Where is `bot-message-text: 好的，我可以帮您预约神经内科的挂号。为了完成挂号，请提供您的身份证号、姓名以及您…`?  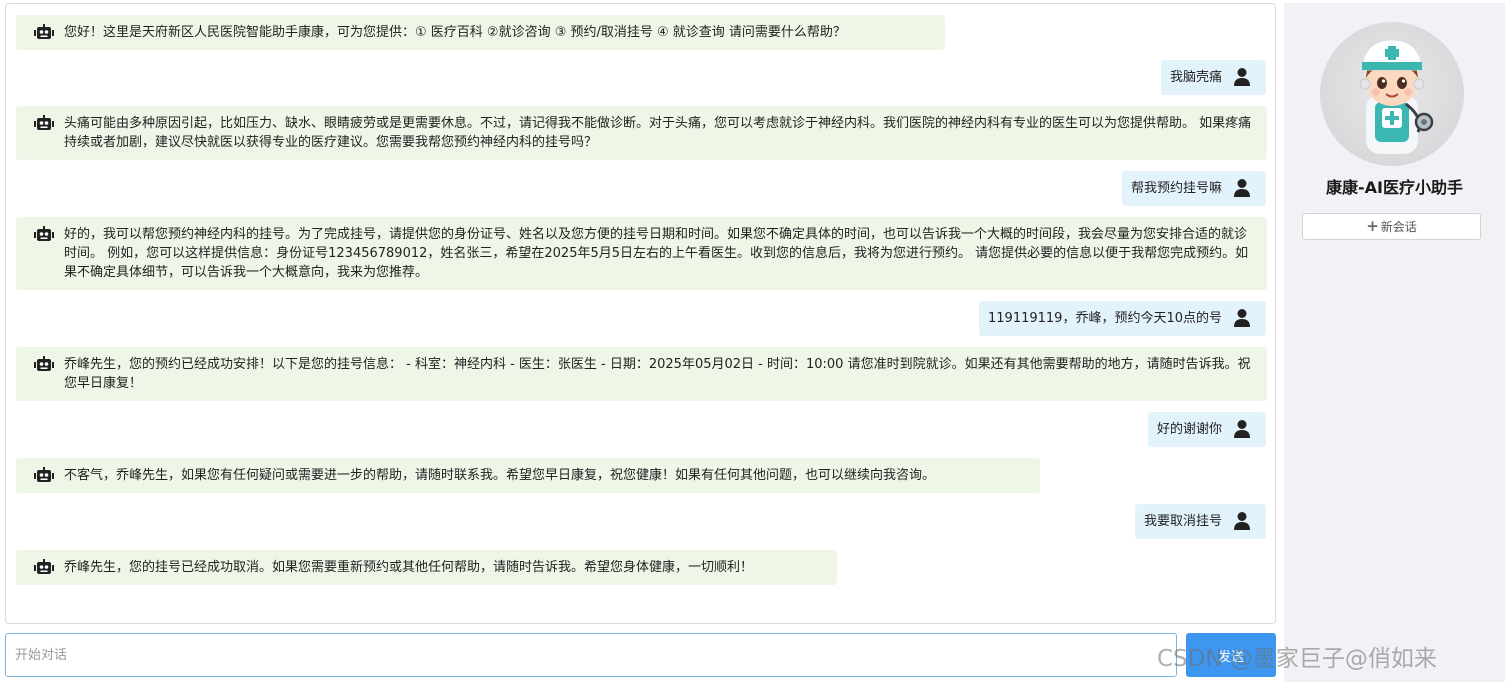
bot-message-text: 好的，我可以帮您预约神经内科的挂号。为了完成挂号，请提供您的身份证号、姓名以及您… is located at coordinates (656, 253).